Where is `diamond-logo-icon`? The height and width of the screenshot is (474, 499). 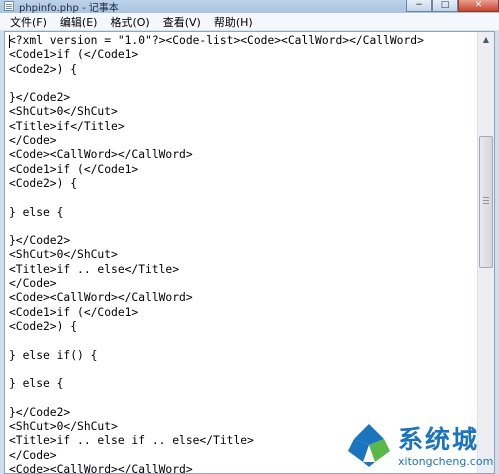 diamond-logo-icon is located at coordinates (369, 445).